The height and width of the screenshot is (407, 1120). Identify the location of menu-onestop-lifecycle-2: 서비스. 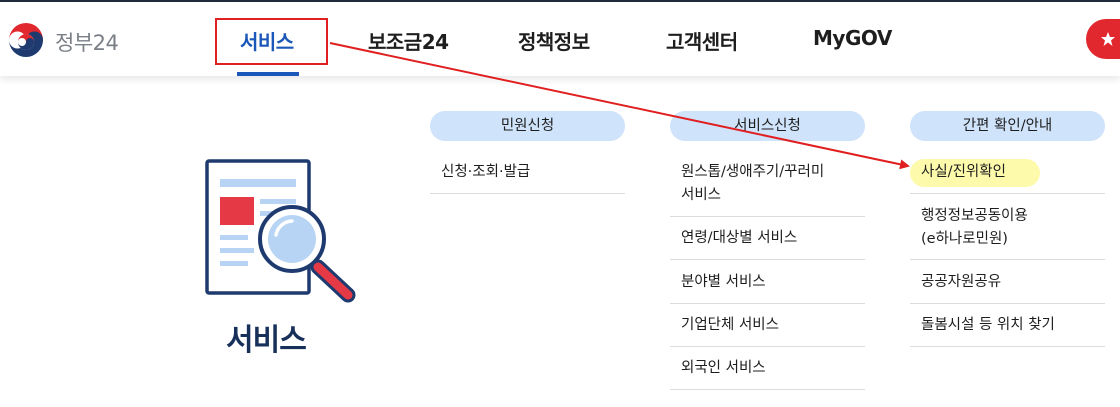
(701, 195).